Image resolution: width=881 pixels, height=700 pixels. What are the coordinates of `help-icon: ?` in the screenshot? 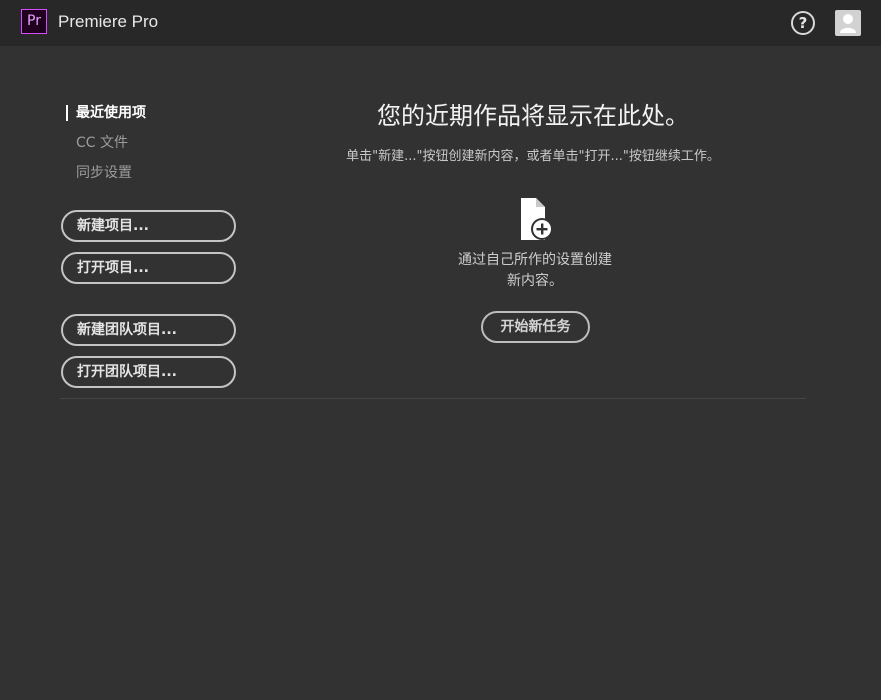 It's located at (803, 23).